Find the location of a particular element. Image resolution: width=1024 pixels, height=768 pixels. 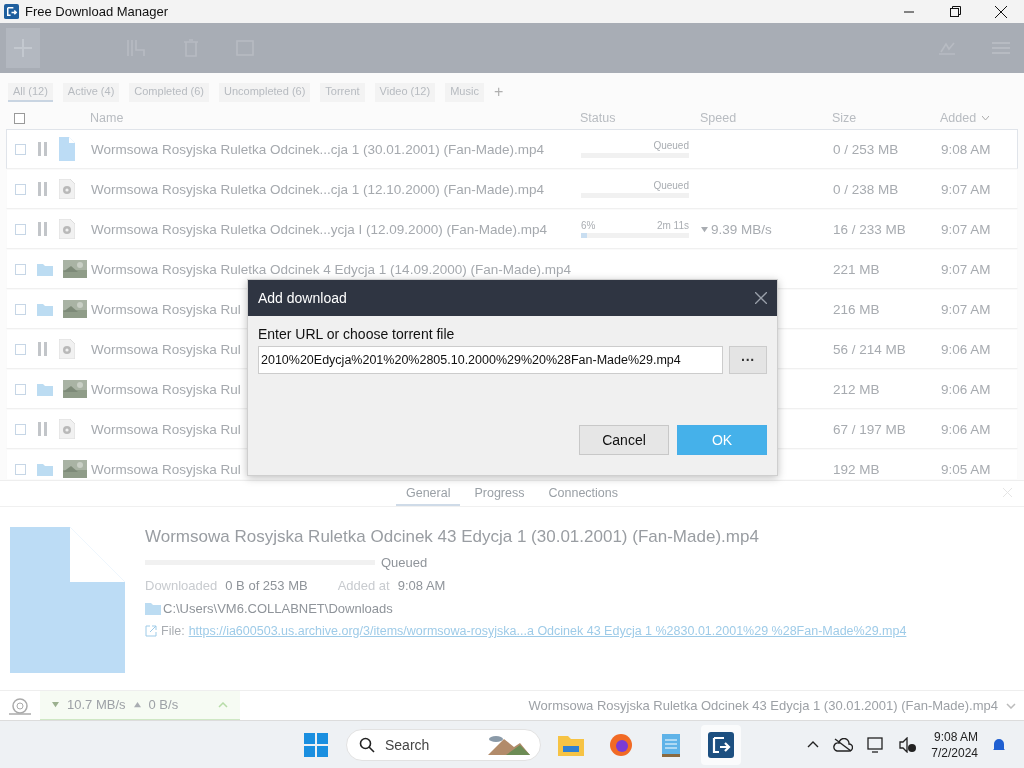

upload-speed: 0 B/s is located at coordinates (163, 704).